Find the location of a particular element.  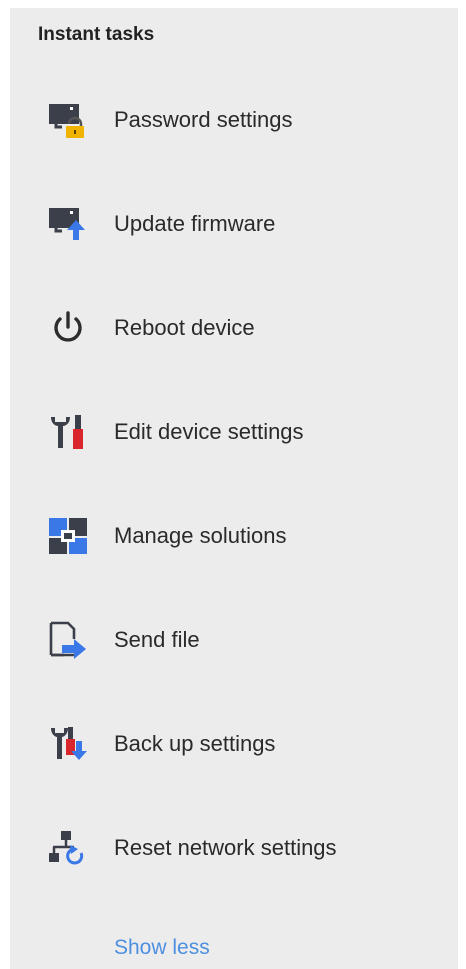

power-icon is located at coordinates (70, 328).